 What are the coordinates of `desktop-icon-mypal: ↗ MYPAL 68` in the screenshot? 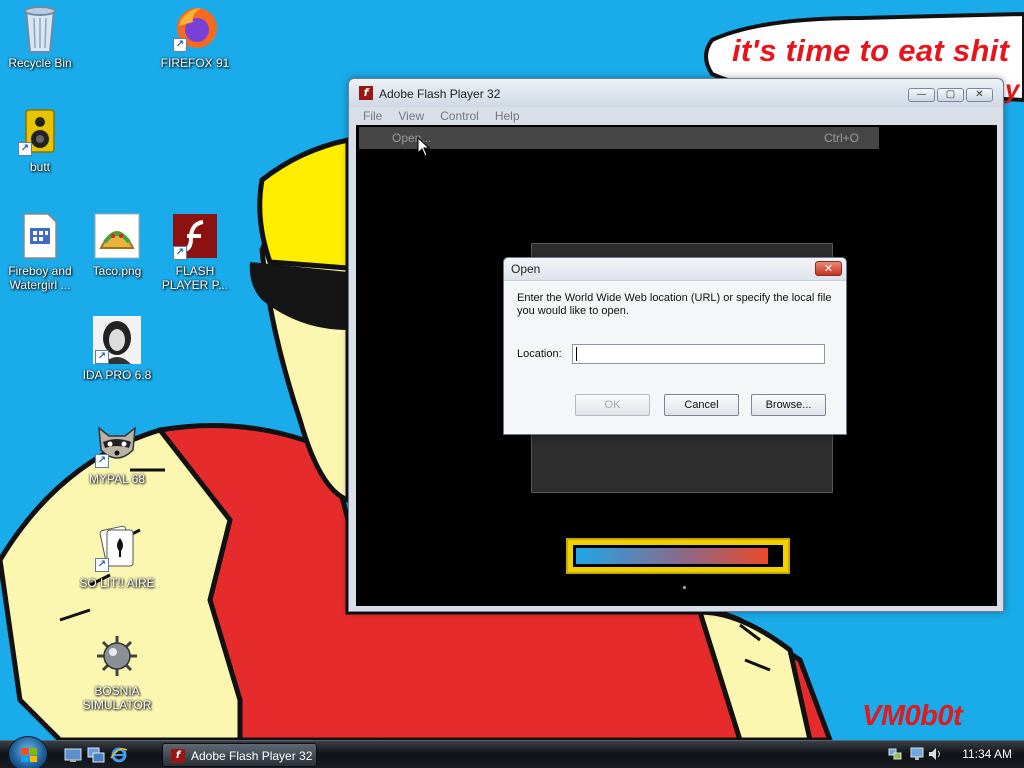 It's located at (117, 453).